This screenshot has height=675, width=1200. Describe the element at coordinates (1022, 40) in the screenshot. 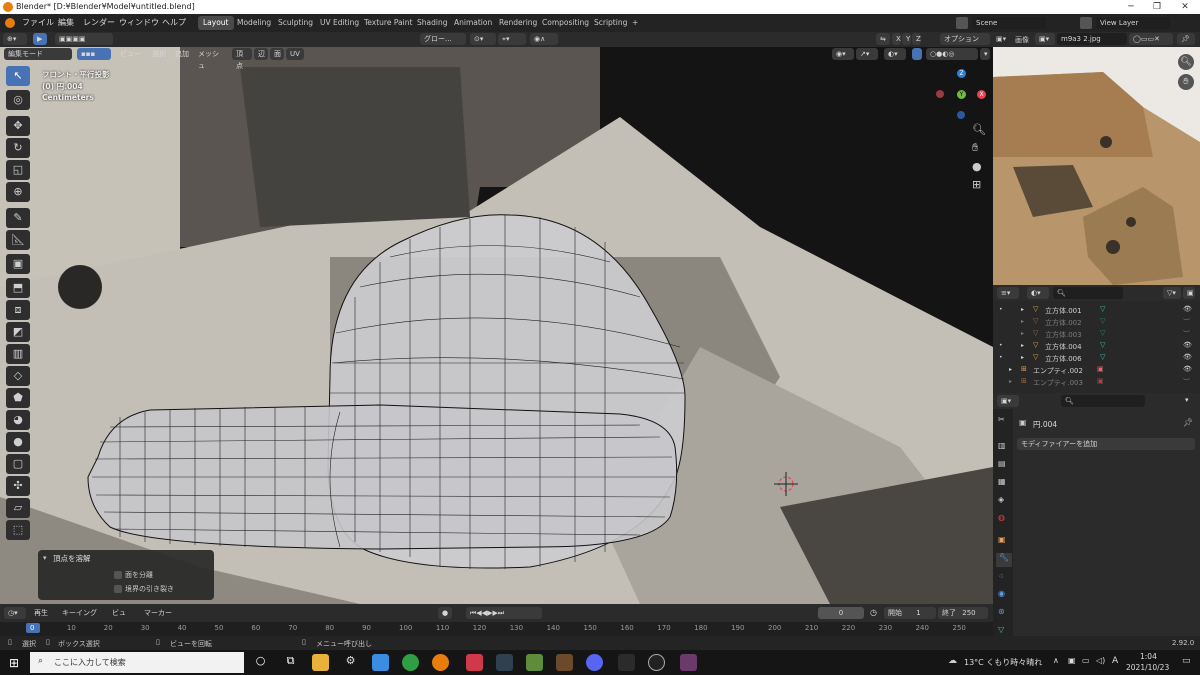

I see `image-menu: 画像` at that location.